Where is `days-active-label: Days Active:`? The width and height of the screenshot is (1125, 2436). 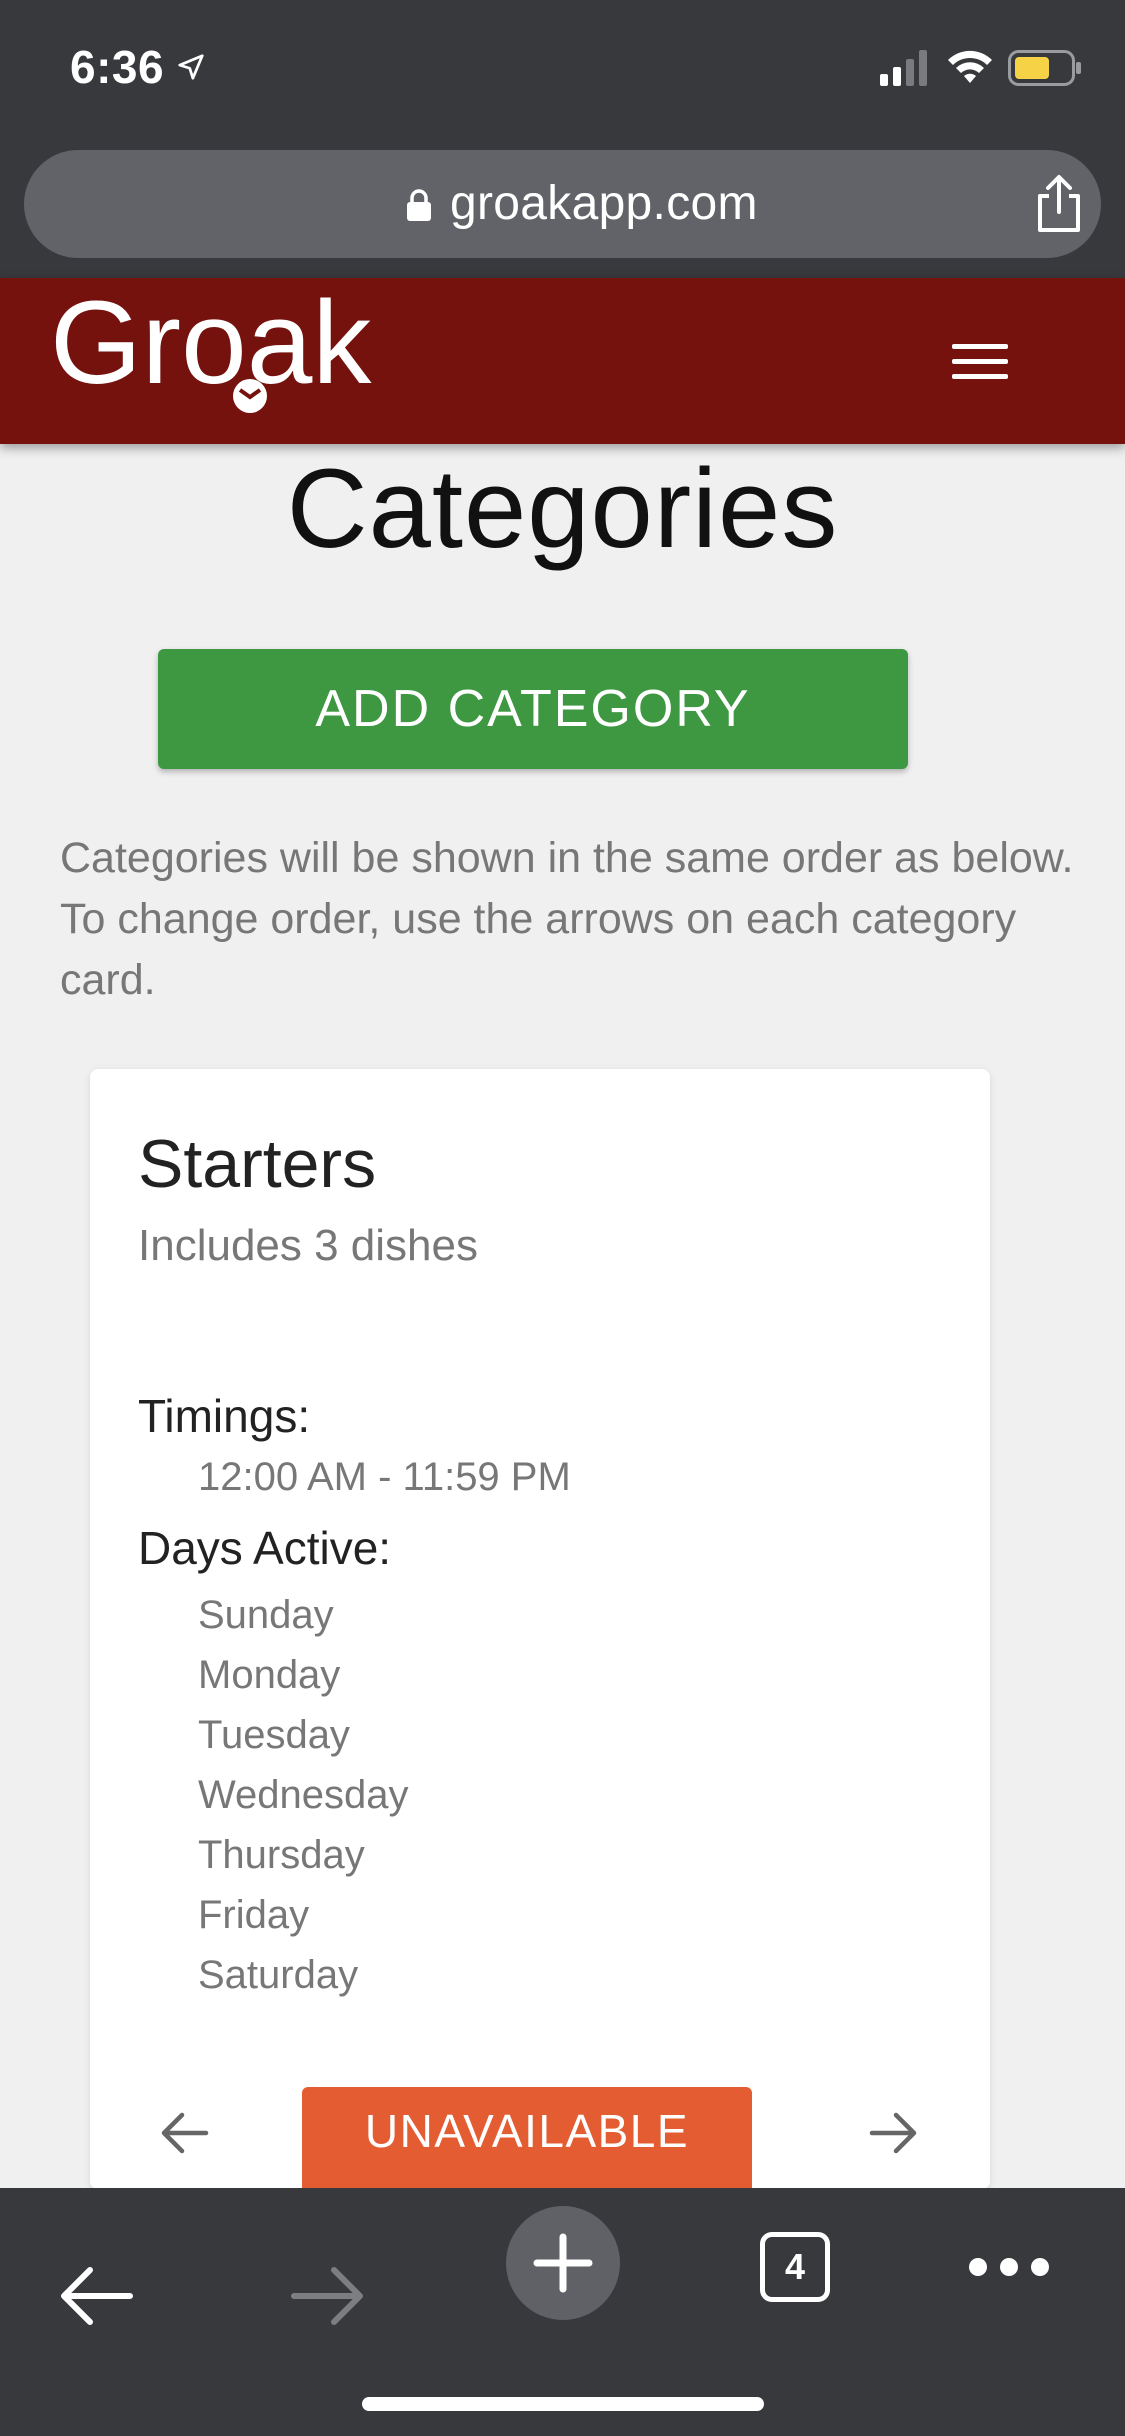 days-active-label: Days Active: is located at coordinates (265, 1548).